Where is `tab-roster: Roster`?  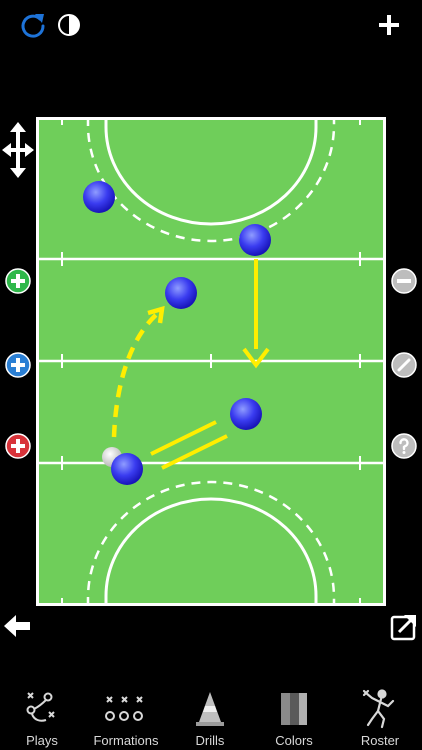 tab-roster: Roster is located at coordinates (380, 718).